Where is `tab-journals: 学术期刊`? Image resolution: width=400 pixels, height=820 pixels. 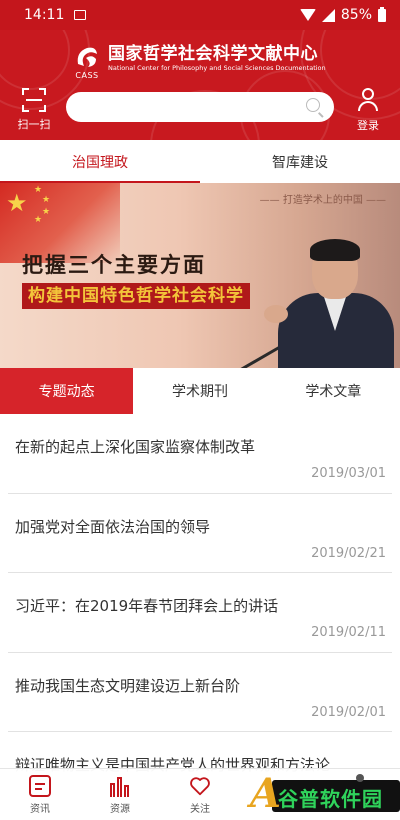 tab-journals: 学术期刊 is located at coordinates (199, 391).